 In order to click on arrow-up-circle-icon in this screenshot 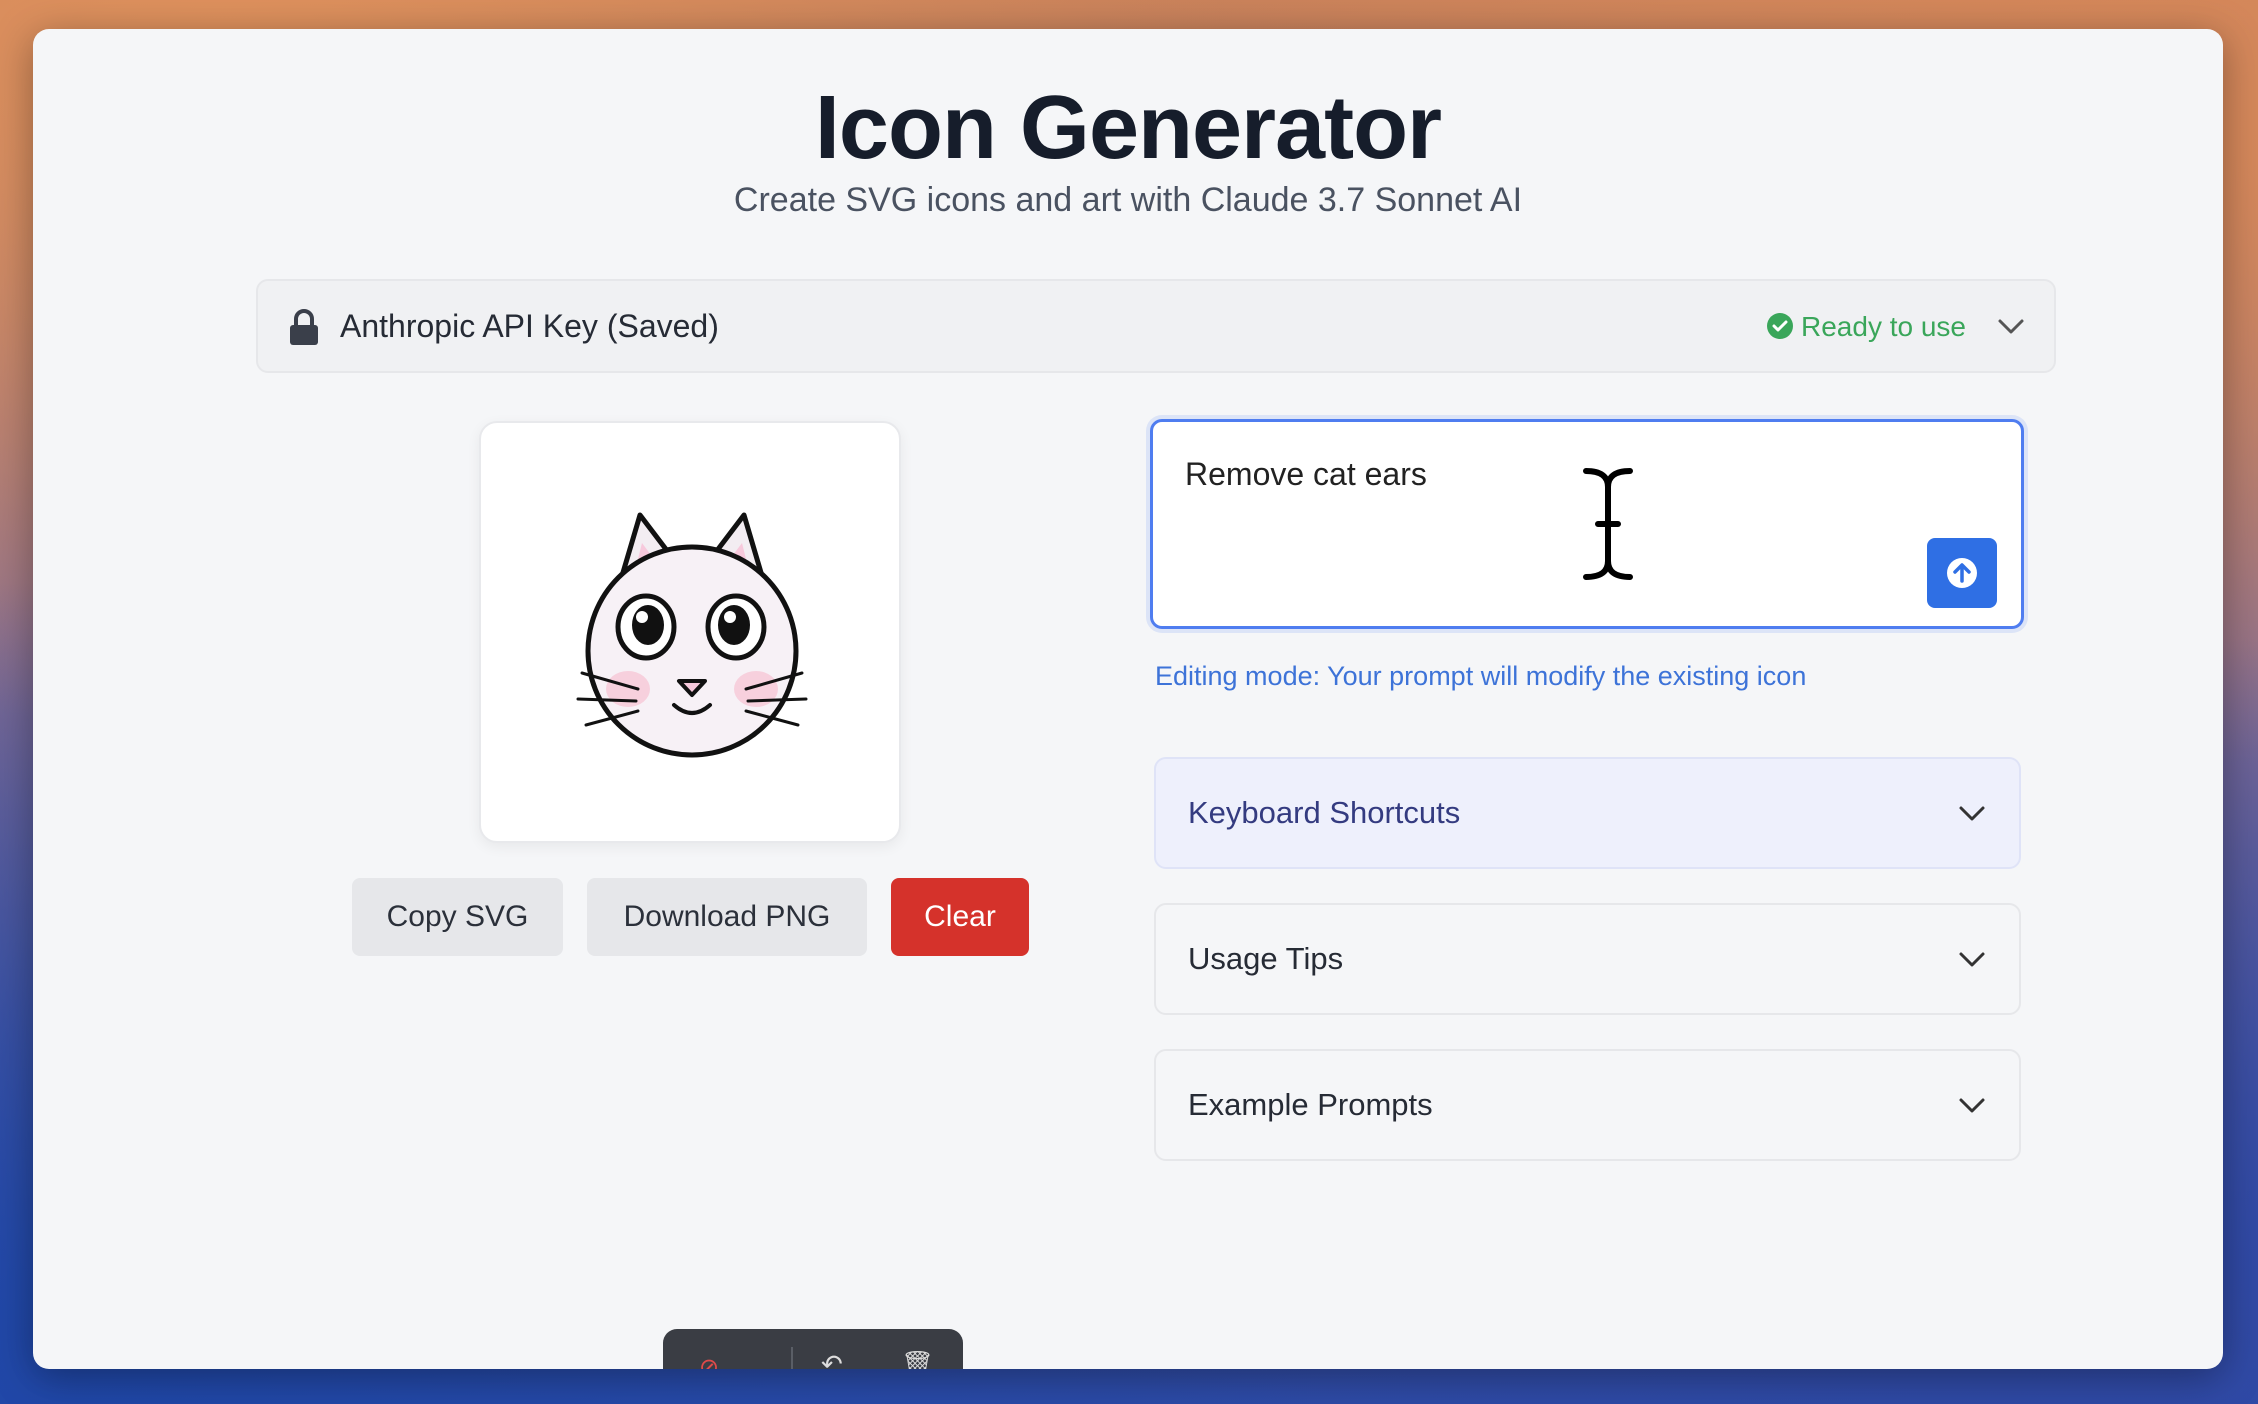, I will do `click(1962, 573)`.